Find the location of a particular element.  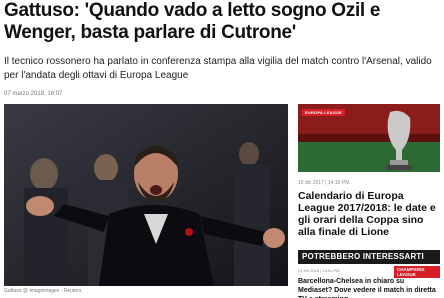

related-category-tag: EUROPA LEAGUE is located at coordinates (324, 112).